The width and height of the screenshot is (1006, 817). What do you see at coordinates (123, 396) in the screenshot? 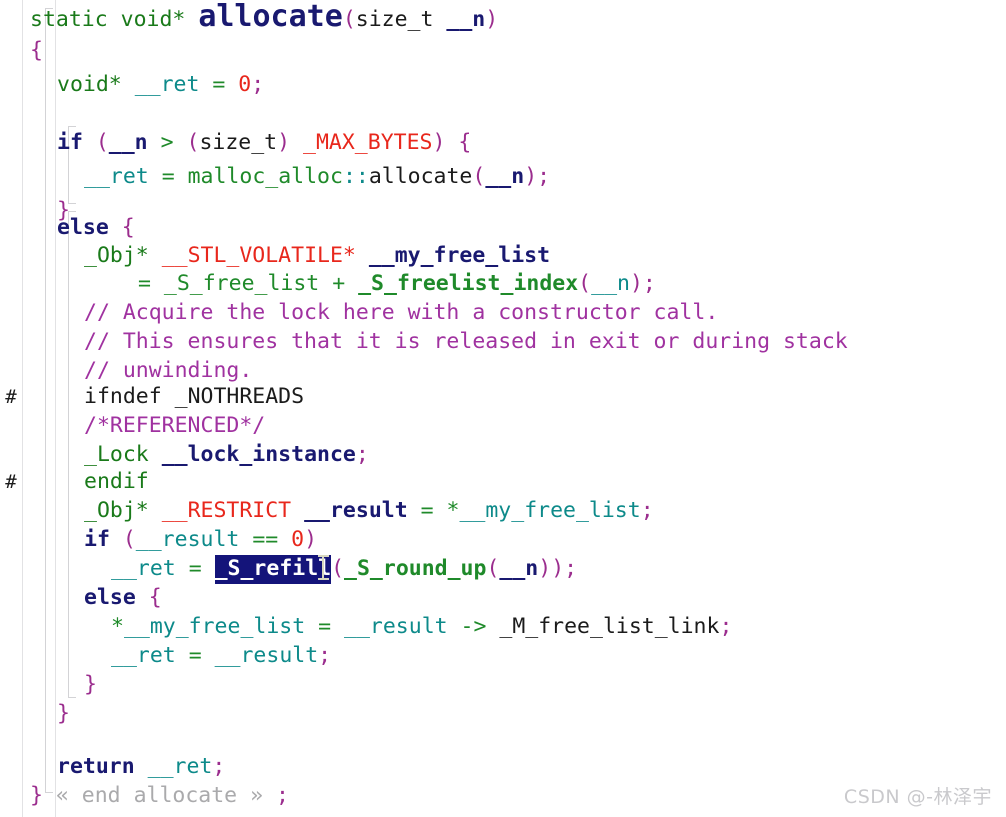
I see `token-ifndef: ifndef` at bounding box center [123, 396].